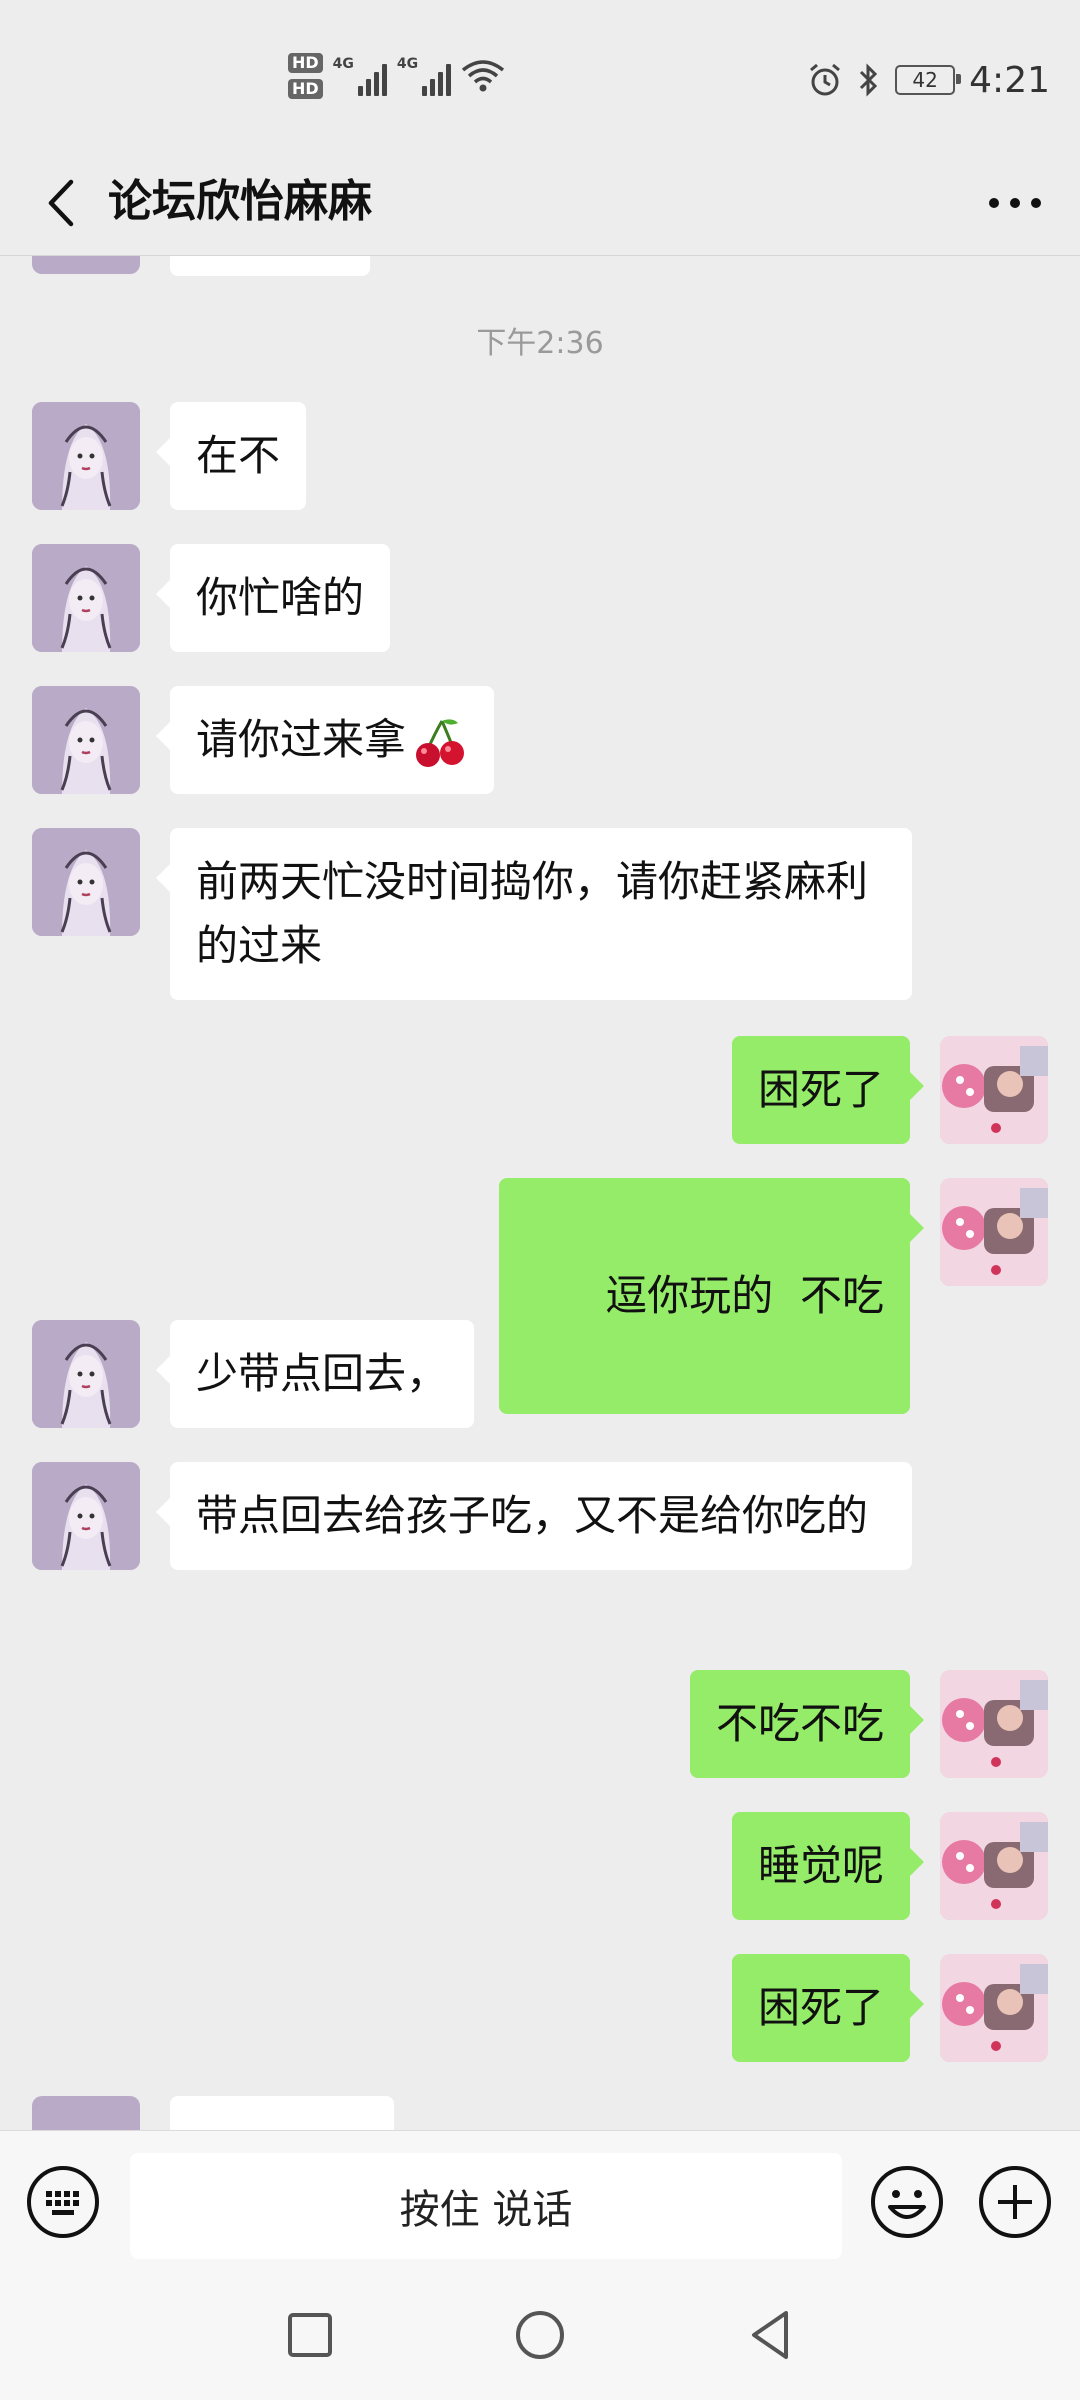 The image size is (1080, 2400). What do you see at coordinates (360, 76) in the screenshot?
I see `signal-icon: 4G` at bounding box center [360, 76].